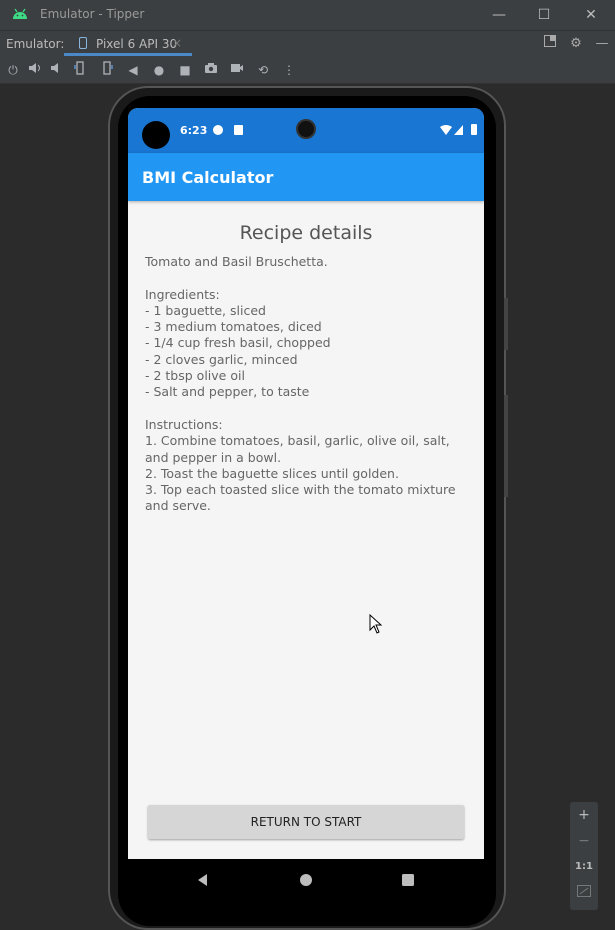 Image resolution: width=615 pixels, height=930 pixels. I want to click on camera-icon, so click(306, 129).